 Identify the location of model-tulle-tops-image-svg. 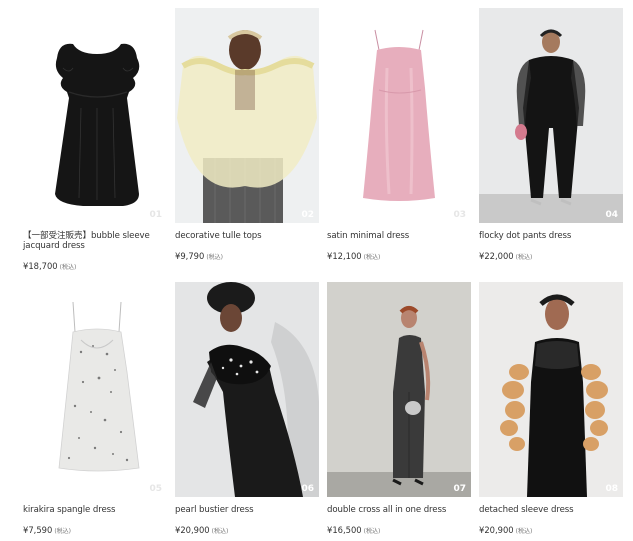
(247, 115).